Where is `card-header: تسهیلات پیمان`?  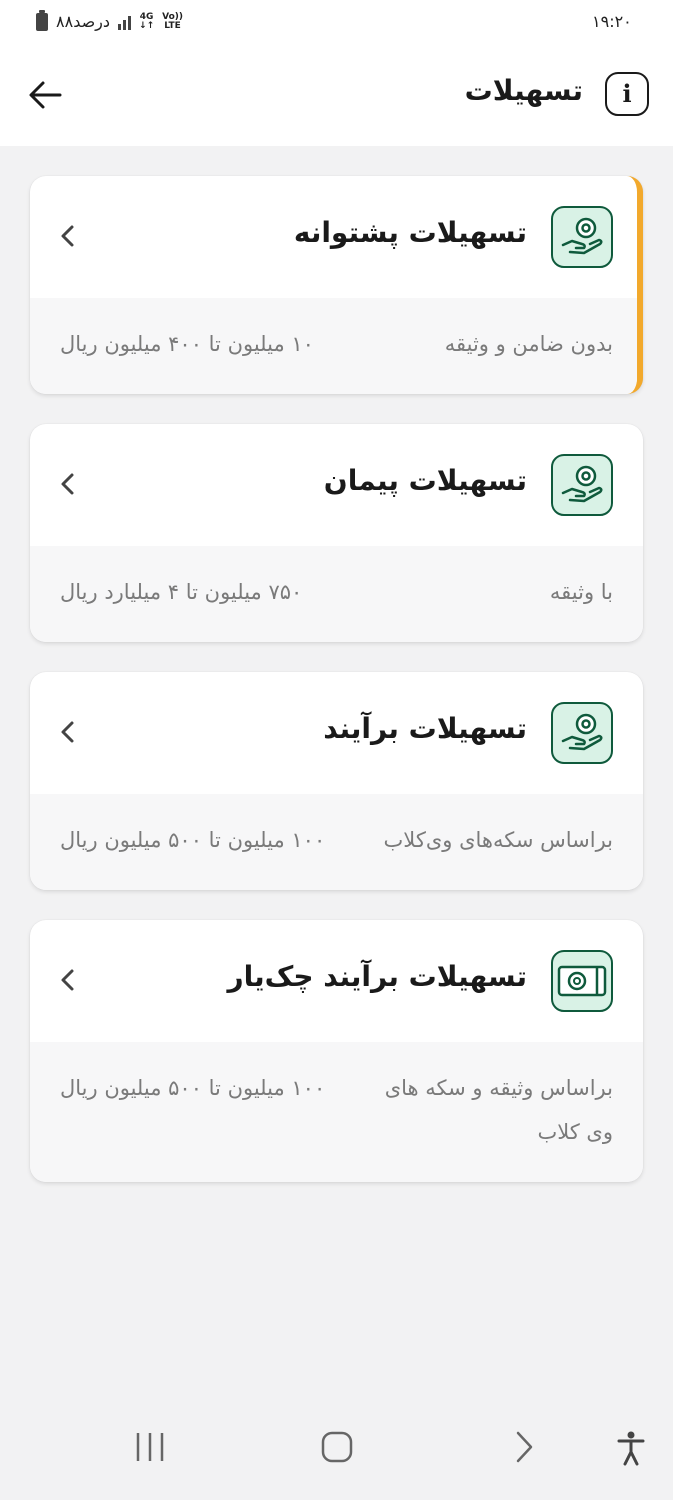 card-header: تسهیلات پیمان is located at coordinates (336, 485).